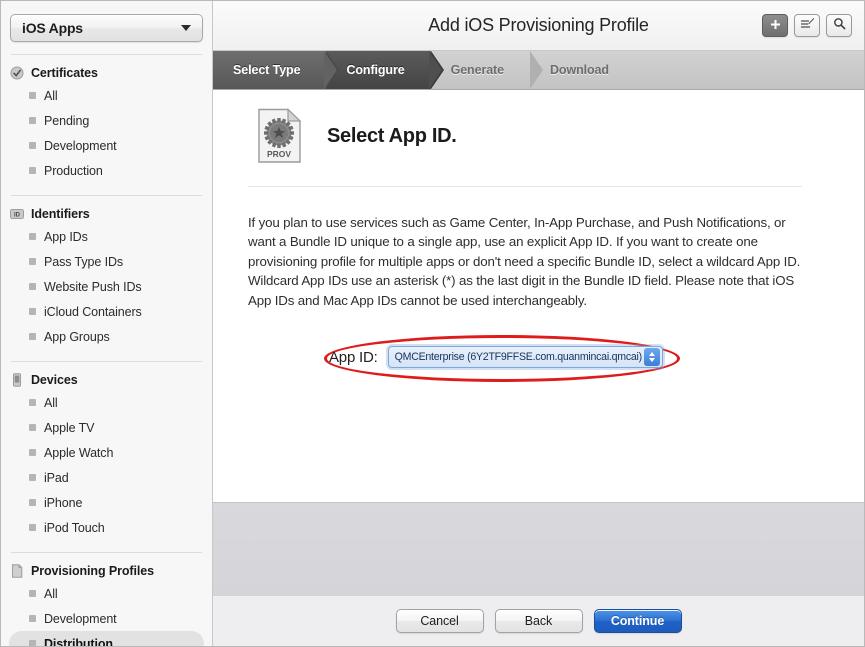 This screenshot has height=647, width=865. I want to click on sidebar-group-header-certificates: Certificates, so click(106, 73).